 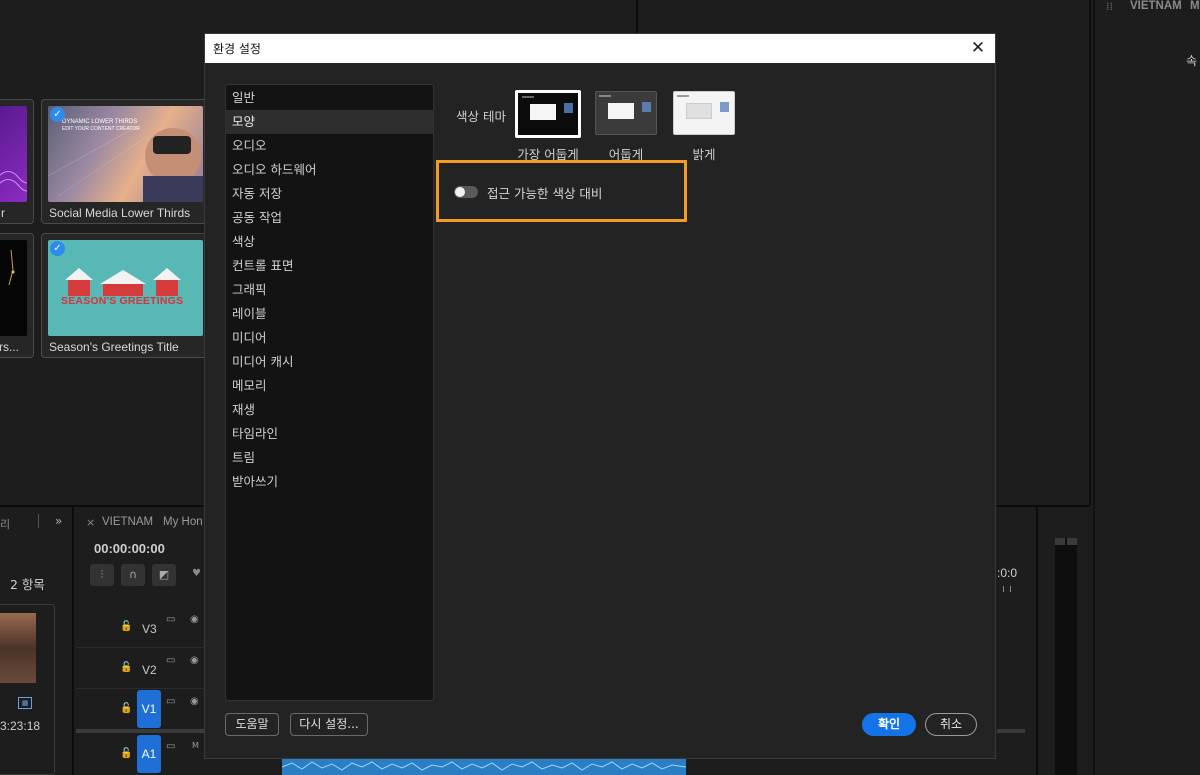 What do you see at coordinates (329, 386) in the screenshot?
I see `category-item: 메모리` at bounding box center [329, 386].